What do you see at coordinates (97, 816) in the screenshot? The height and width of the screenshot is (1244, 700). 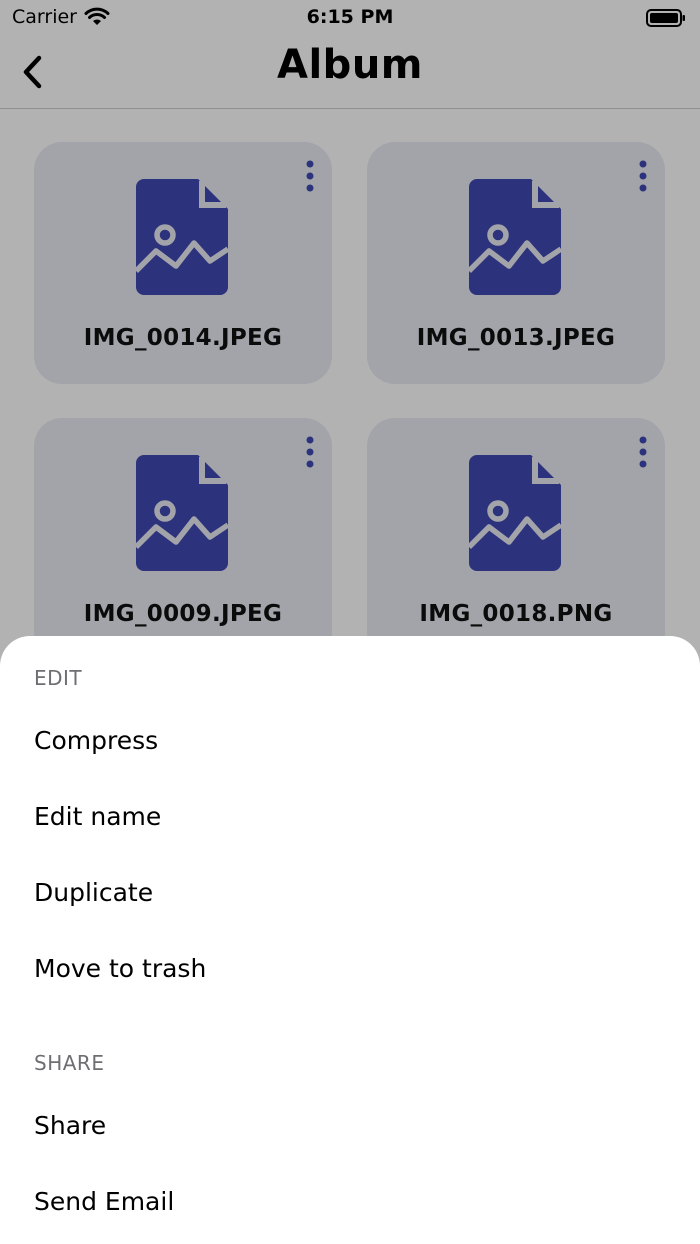 I see `menu-item-edit-name: Edit name` at bounding box center [97, 816].